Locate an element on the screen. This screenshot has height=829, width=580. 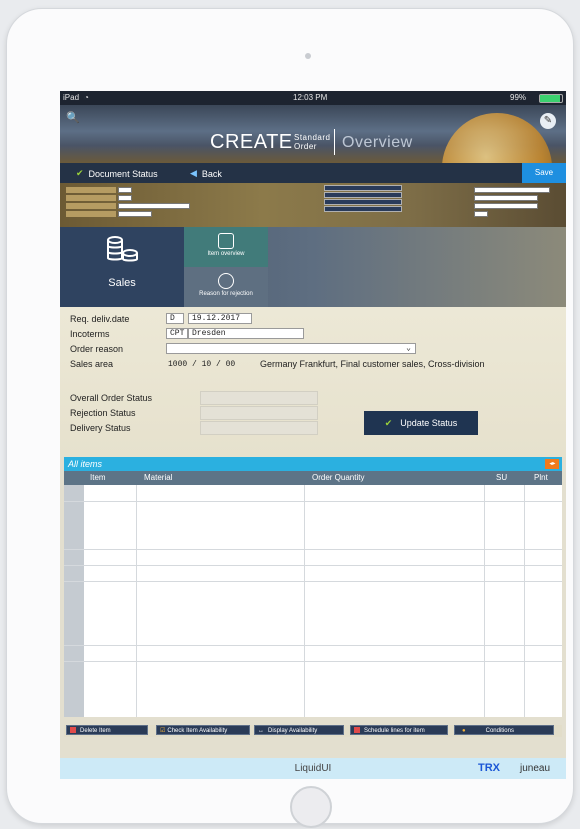
user-label: juneau is located at coordinates (535, 768).